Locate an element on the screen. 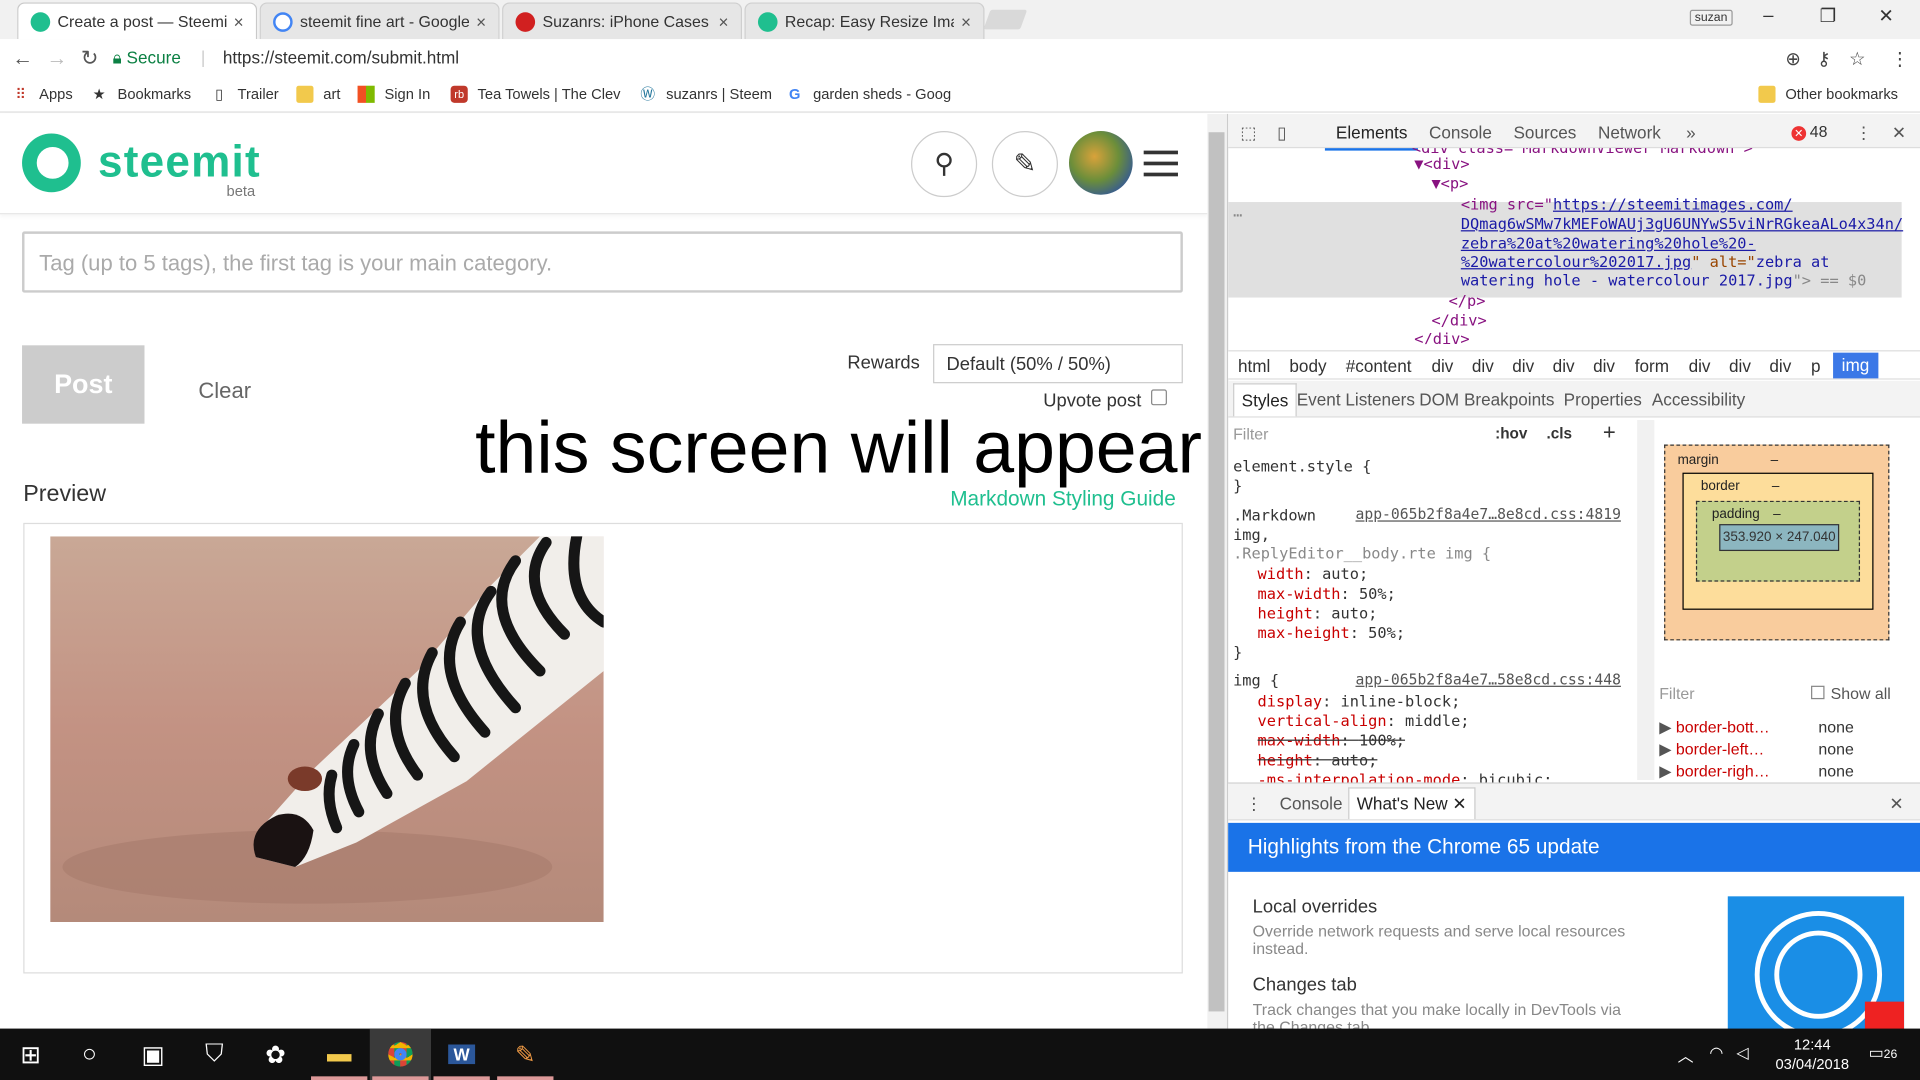 The image size is (1920, 1080). breadcrumb-item: p is located at coordinates (1816, 366).